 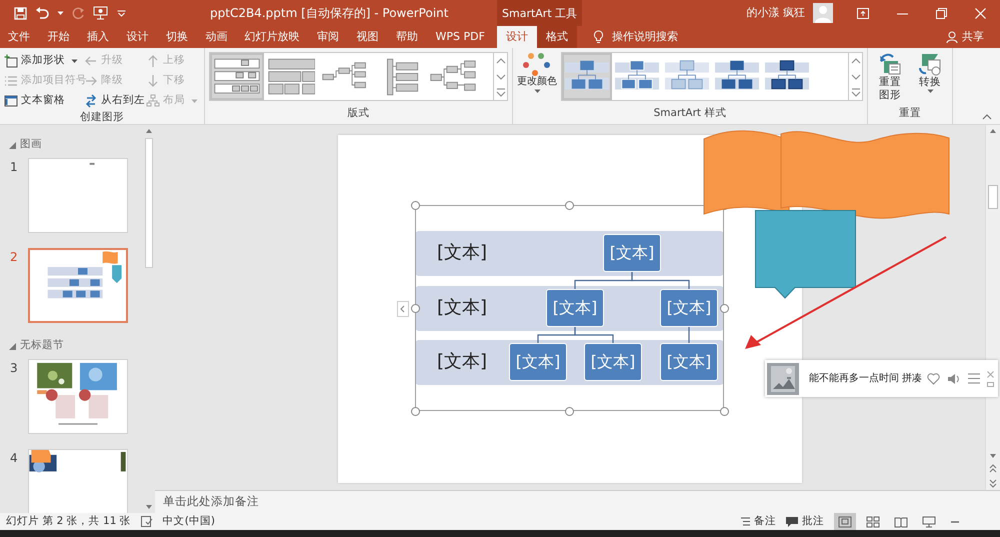 What do you see at coordinates (407, 37) in the screenshot?
I see `ribbon-tab: 帮助` at bounding box center [407, 37].